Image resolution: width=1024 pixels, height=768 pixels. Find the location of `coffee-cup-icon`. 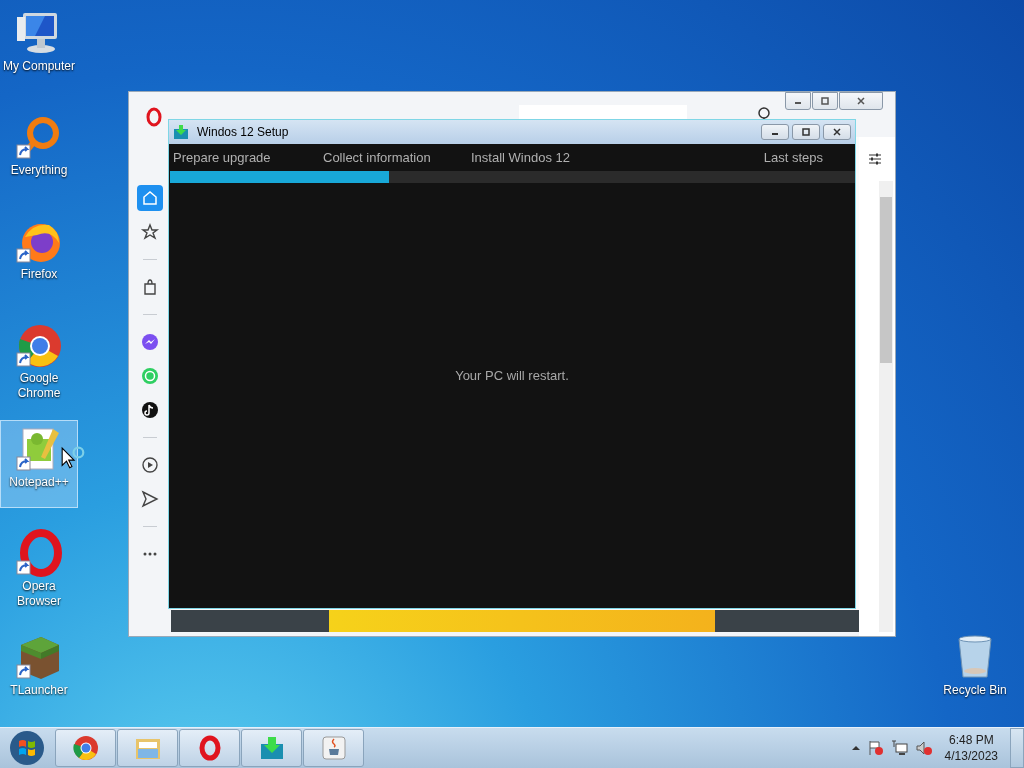

coffee-cup-icon is located at coordinates (333, 748).